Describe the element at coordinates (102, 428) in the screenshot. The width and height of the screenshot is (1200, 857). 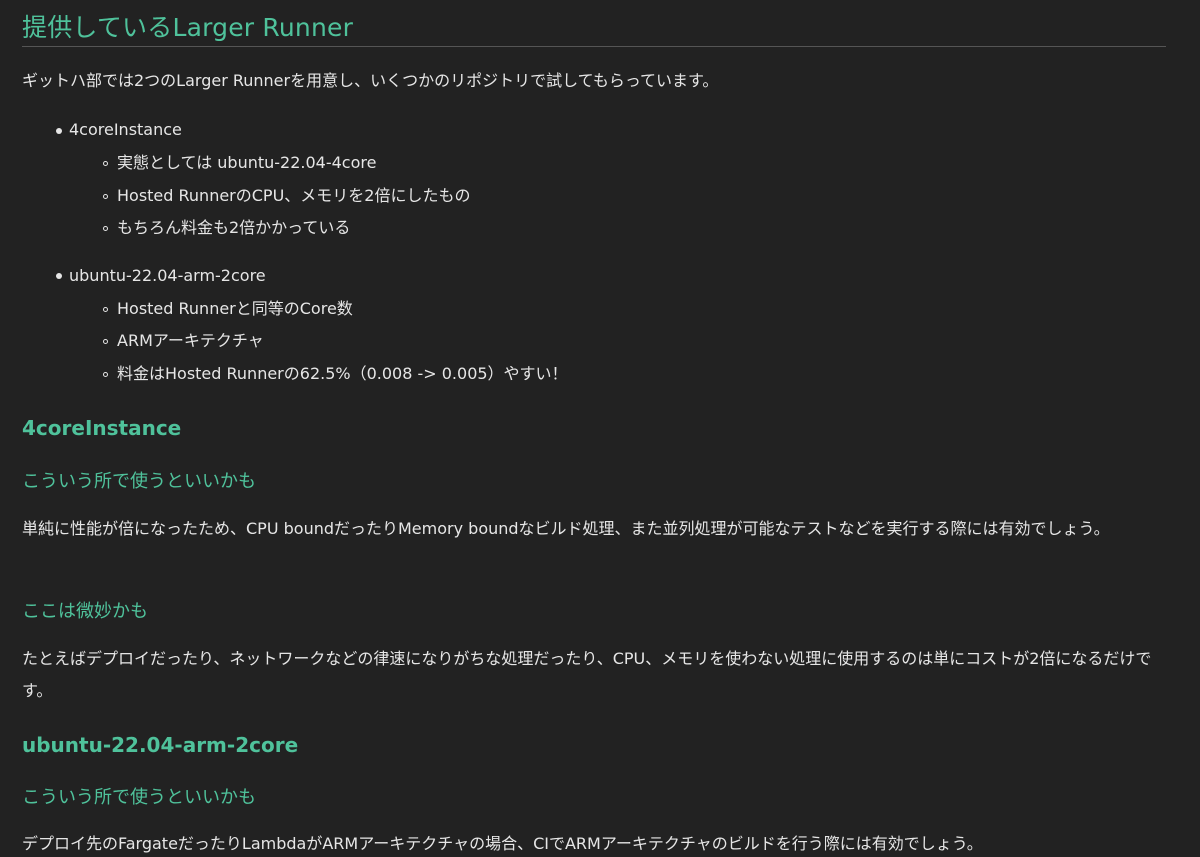
I see `section-heading-4coreinstance: 4coreInstance` at that location.